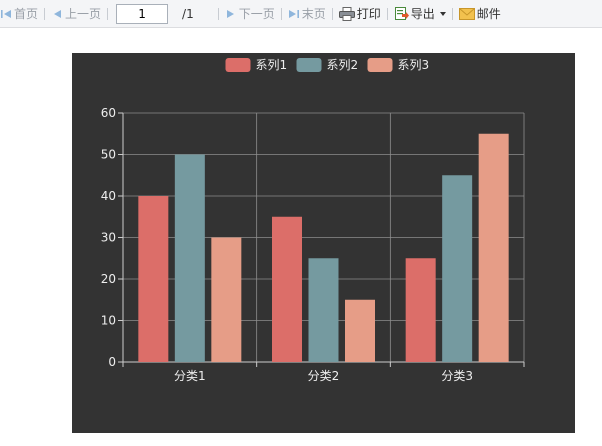 The image size is (602, 446). What do you see at coordinates (108, 279) in the screenshot?
I see `y-tick-label: 20` at bounding box center [108, 279].